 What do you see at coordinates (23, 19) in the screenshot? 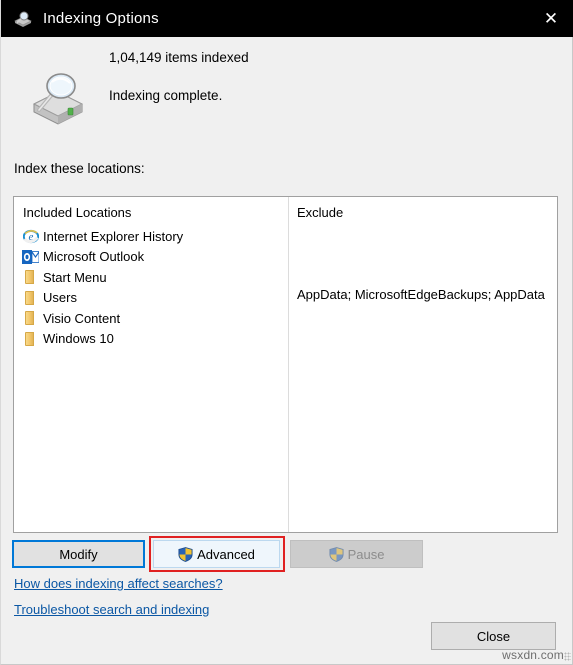
I see `indexing-drive-icon` at bounding box center [23, 19].